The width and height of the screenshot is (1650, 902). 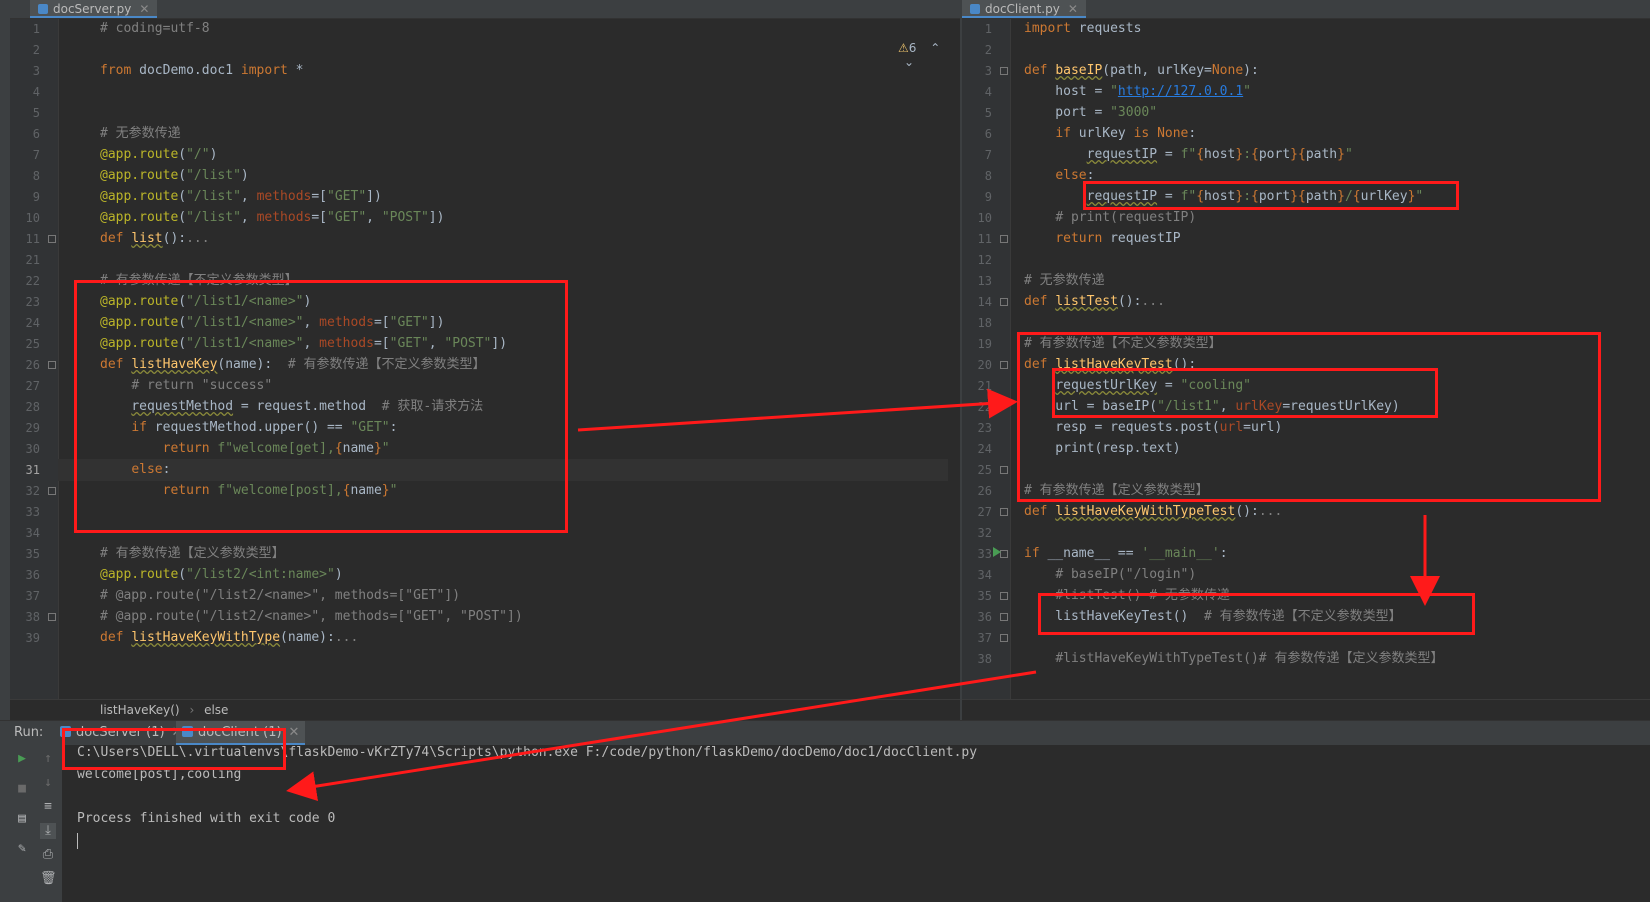 I want to click on arrow-main-to-console, so click(x=661, y=736).